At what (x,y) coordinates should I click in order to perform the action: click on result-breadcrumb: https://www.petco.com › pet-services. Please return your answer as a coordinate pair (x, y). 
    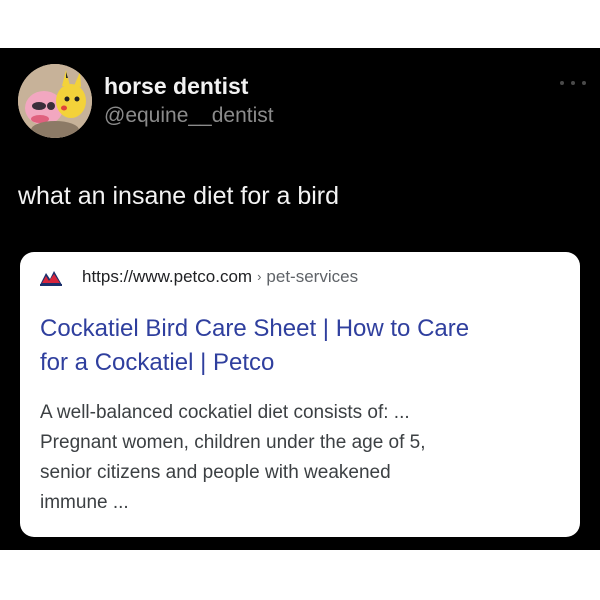
    Looking at the image, I should click on (220, 277).